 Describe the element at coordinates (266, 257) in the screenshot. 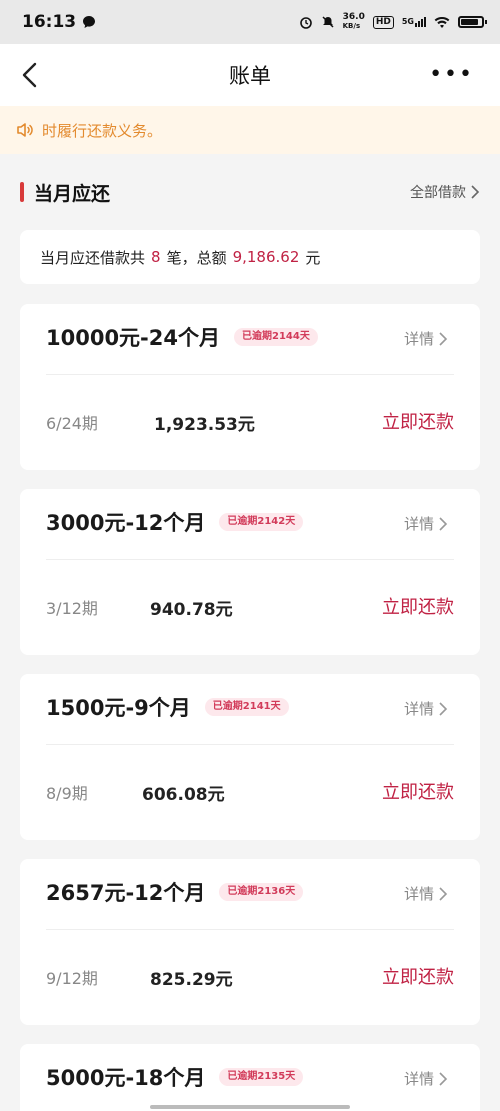

I see `total-amount: 9,186.62` at that location.